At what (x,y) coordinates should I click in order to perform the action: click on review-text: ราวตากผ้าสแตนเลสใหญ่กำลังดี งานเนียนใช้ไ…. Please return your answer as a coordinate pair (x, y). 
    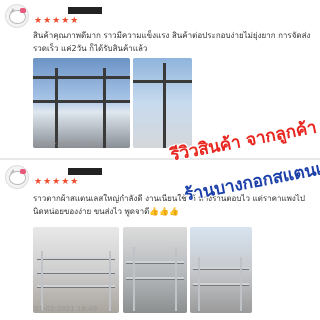
    Looking at the image, I should click on (169, 205).